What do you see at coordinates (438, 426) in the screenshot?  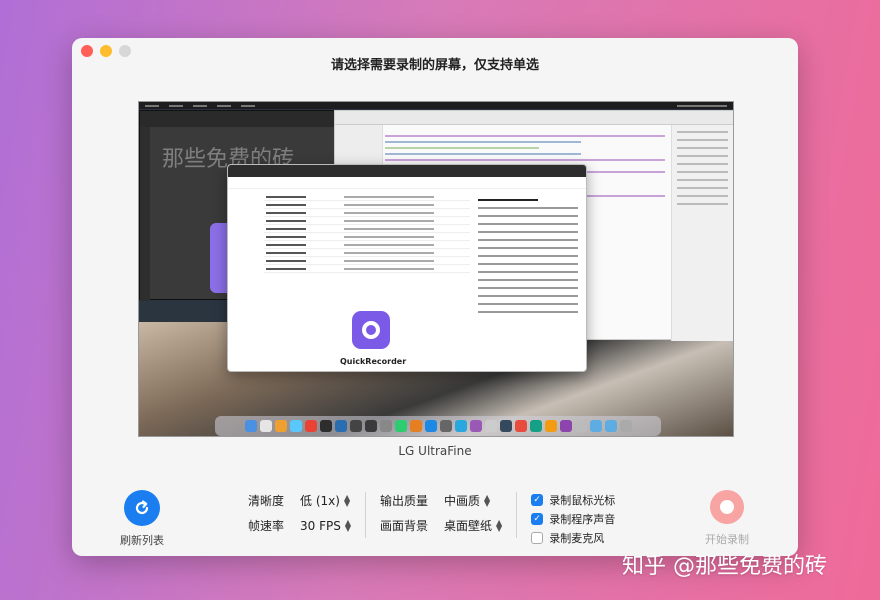 I see `preview-dock` at bounding box center [438, 426].